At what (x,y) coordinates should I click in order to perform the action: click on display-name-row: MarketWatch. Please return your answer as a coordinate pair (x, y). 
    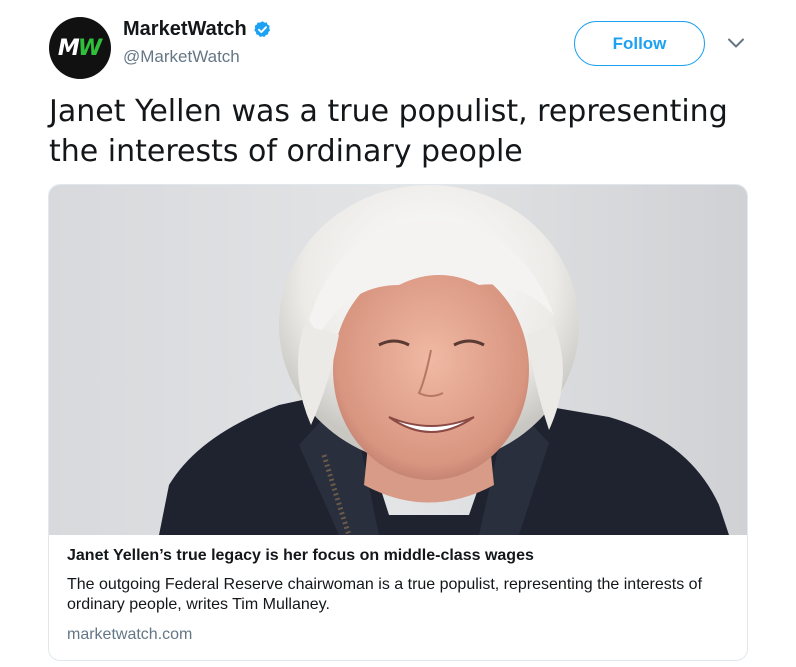
    Looking at the image, I should click on (197, 29).